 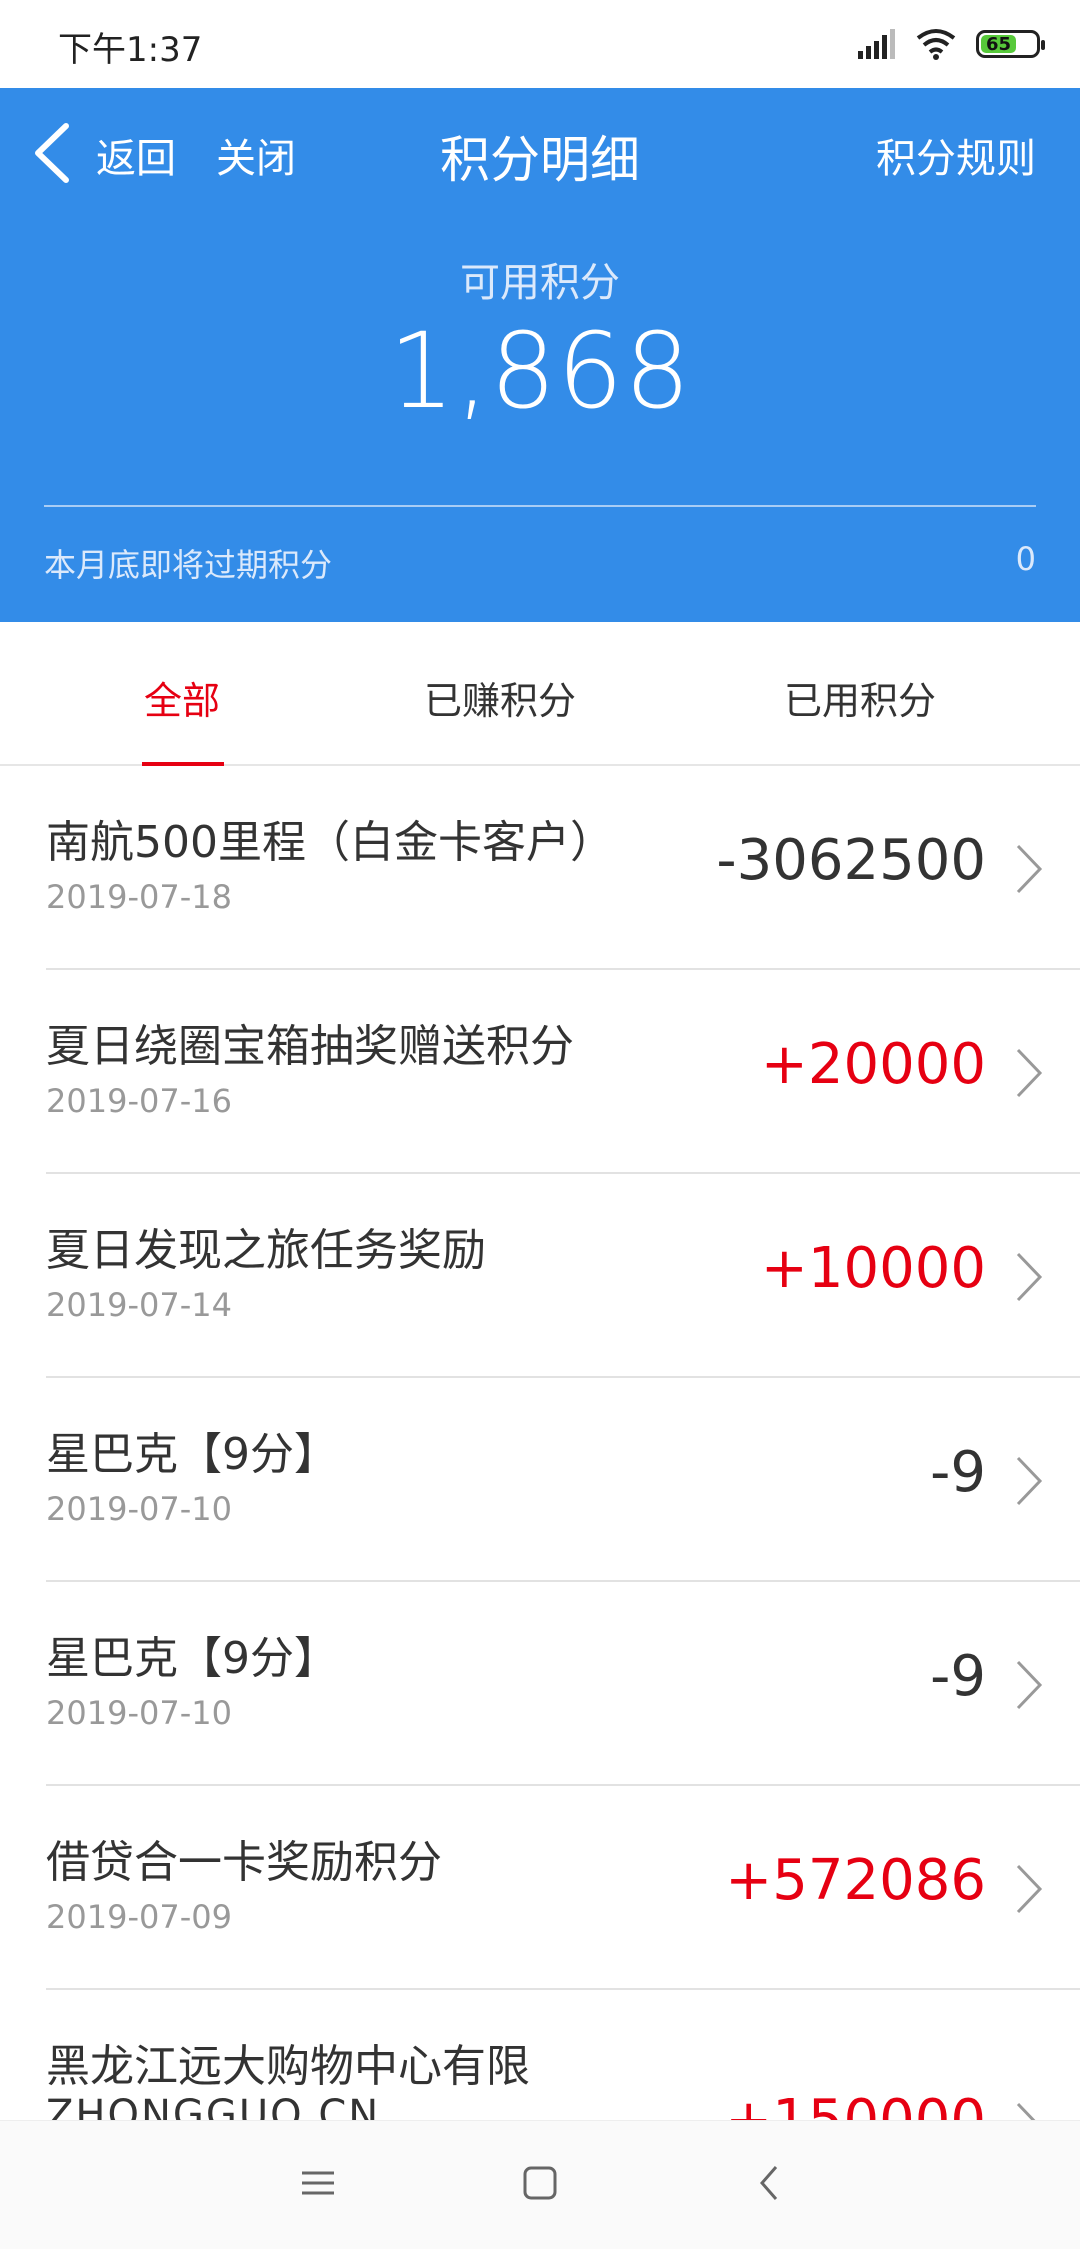 I want to click on record-amount: +20000, so click(x=873, y=1064).